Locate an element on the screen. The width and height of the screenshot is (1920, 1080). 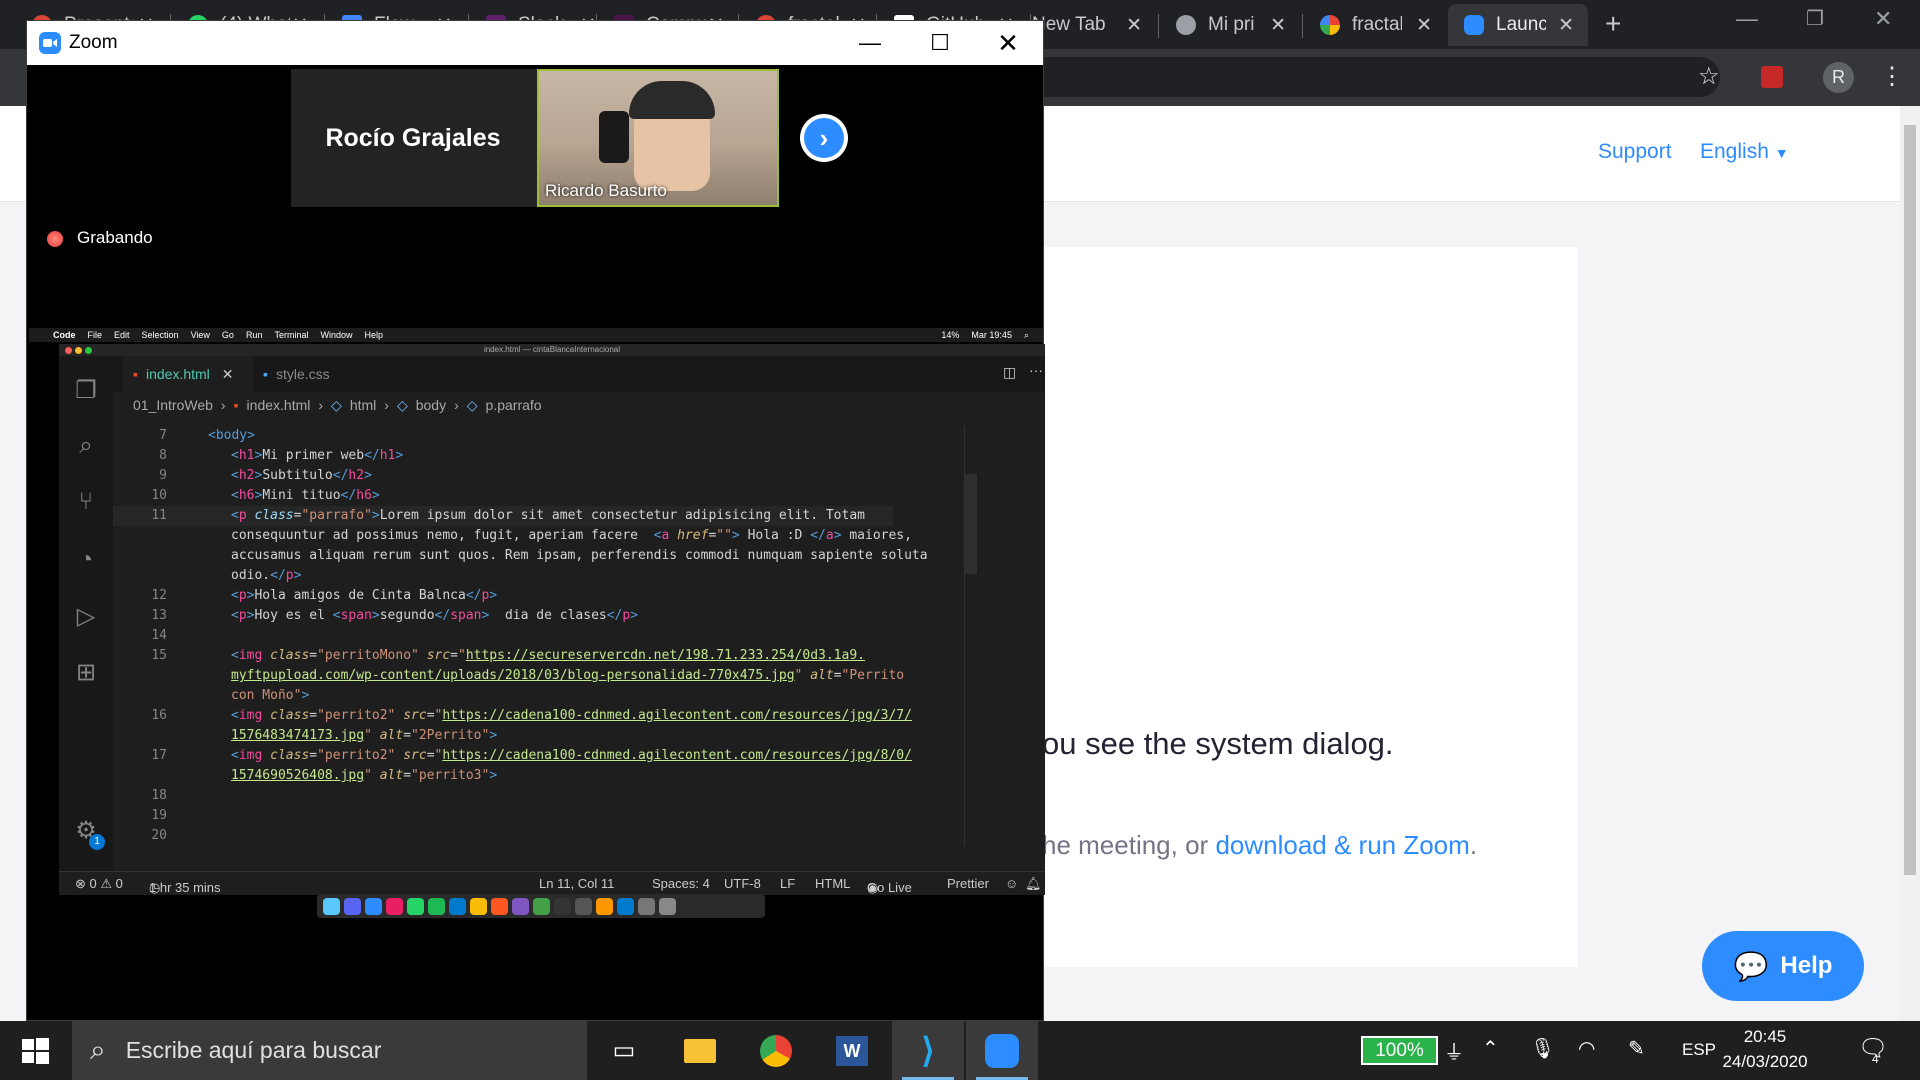
feedback-icon: ☺ is located at coordinates (1011, 883).